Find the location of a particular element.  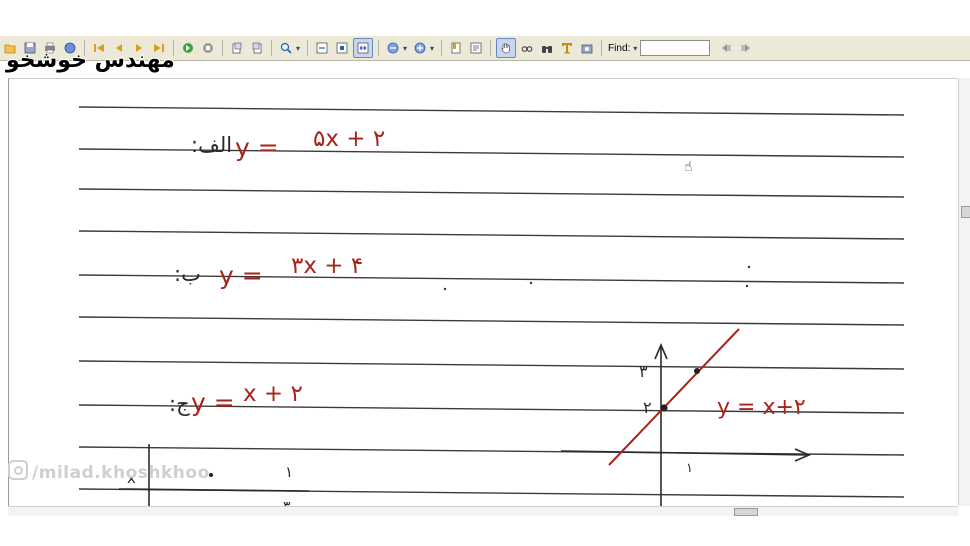

zoom-icon is located at coordinates (286, 48).